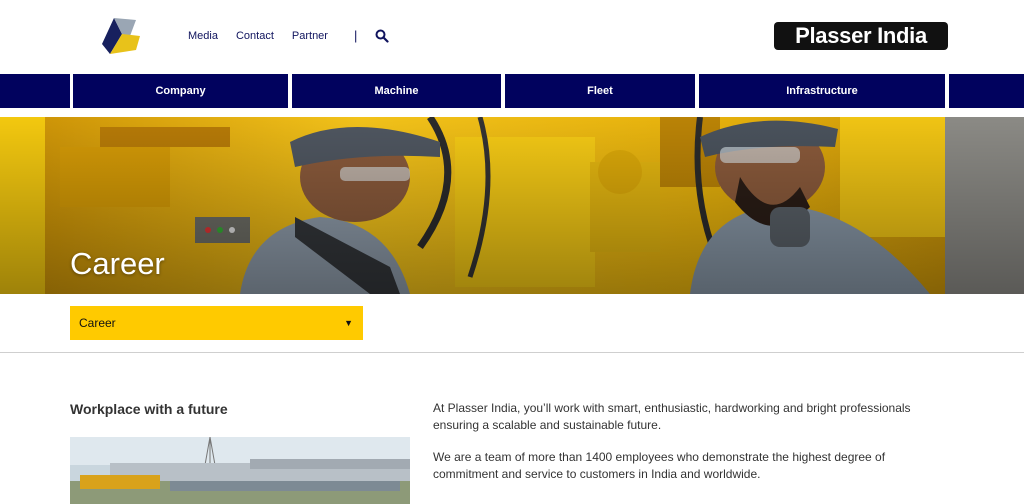  What do you see at coordinates (986, 91) in the screenshot?
I see `nav-spacer-right` at bounding box center [986, 91].